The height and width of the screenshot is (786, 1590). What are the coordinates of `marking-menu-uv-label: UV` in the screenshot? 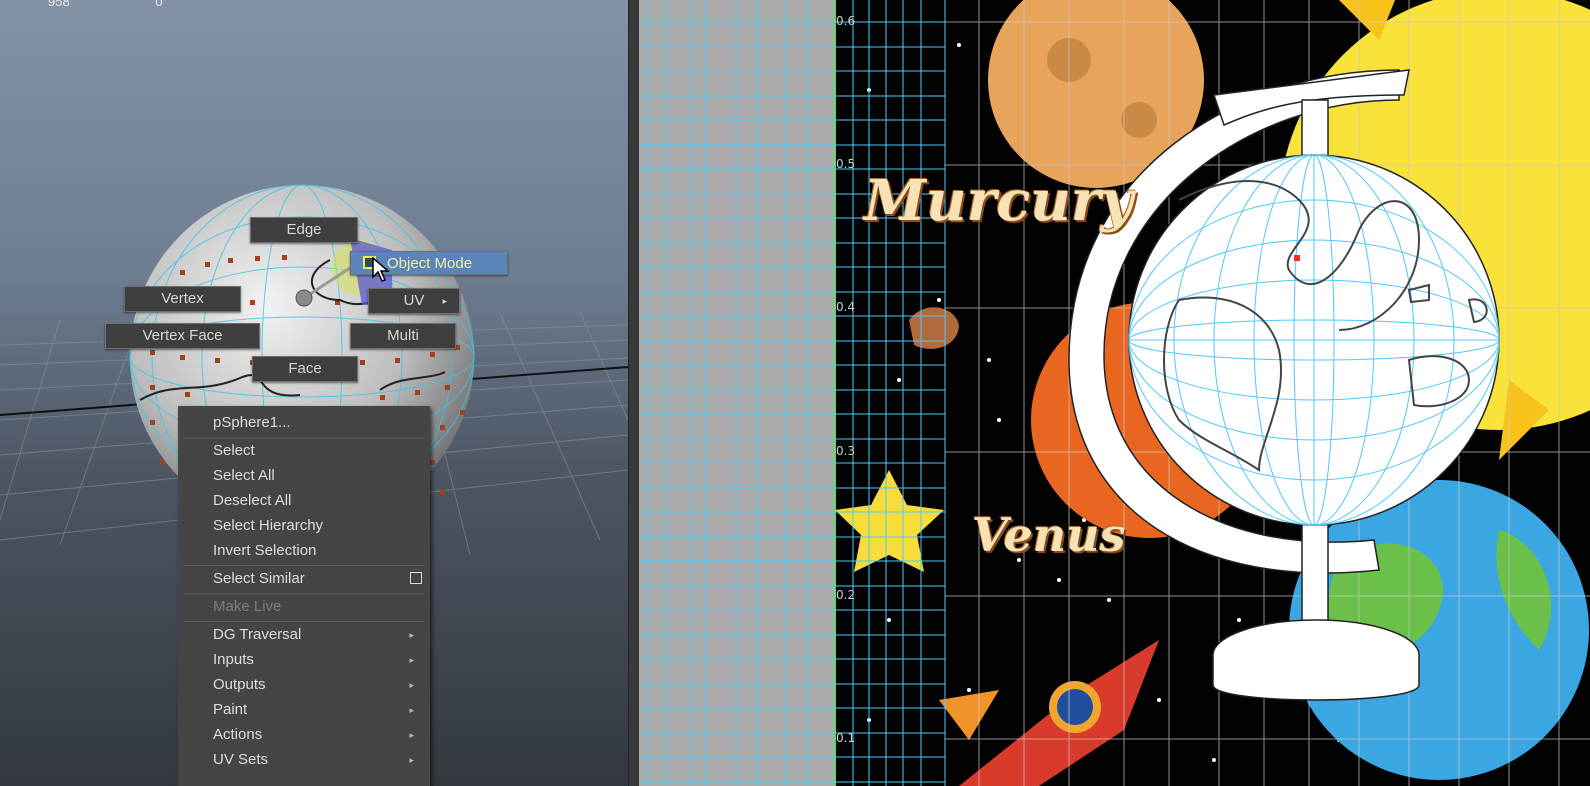 It's located at (414, 300).